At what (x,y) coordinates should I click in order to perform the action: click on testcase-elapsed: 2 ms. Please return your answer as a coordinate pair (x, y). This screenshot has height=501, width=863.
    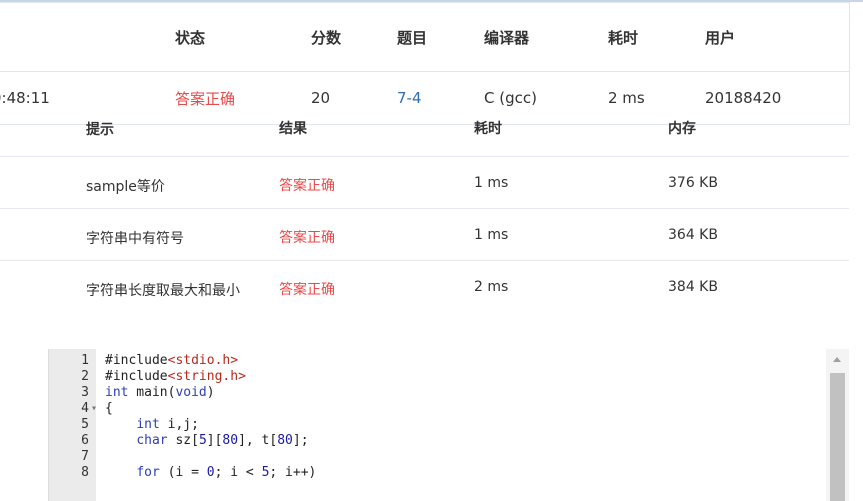
    Looking at the image, I should click on (491, 287).